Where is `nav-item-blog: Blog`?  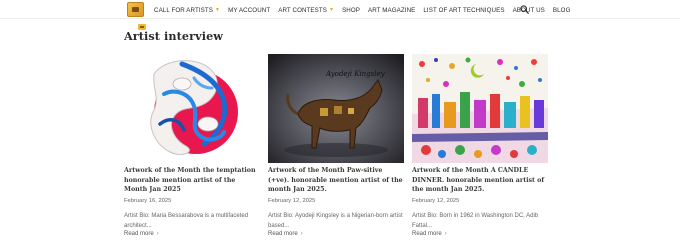 nav-item-blog: Blog is located at coordinates (562, 10).